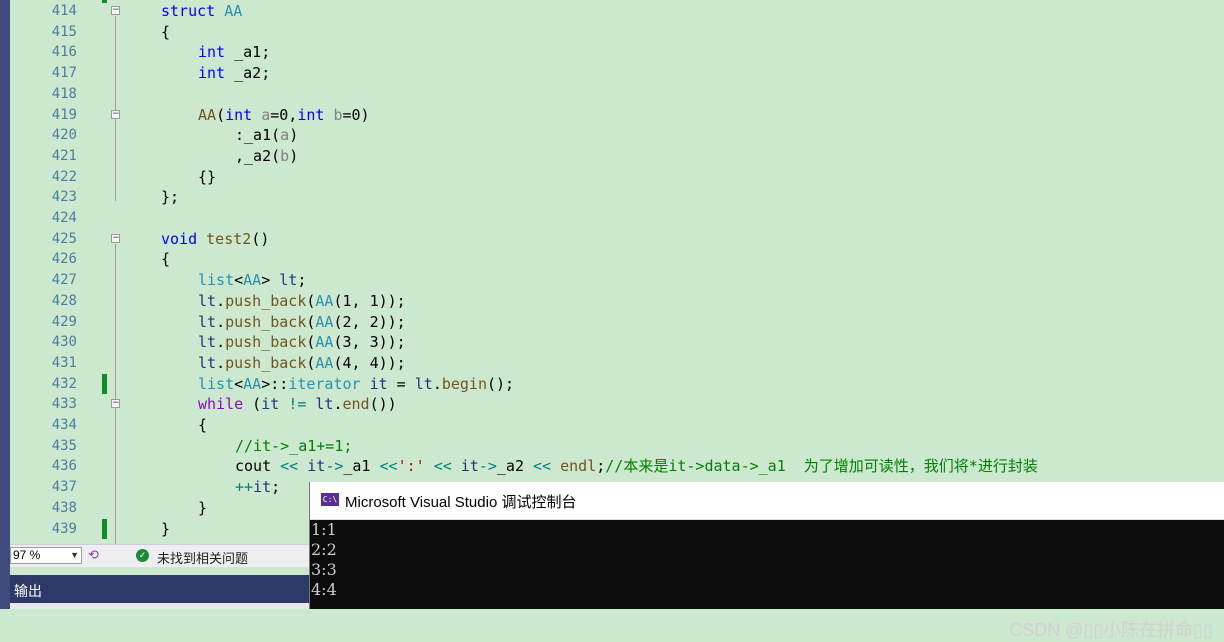 This screenshot has width=1224, height=642. Describe the element at coordinates (617, 218) in the screenshot. I see `code-line: 424` at that location.